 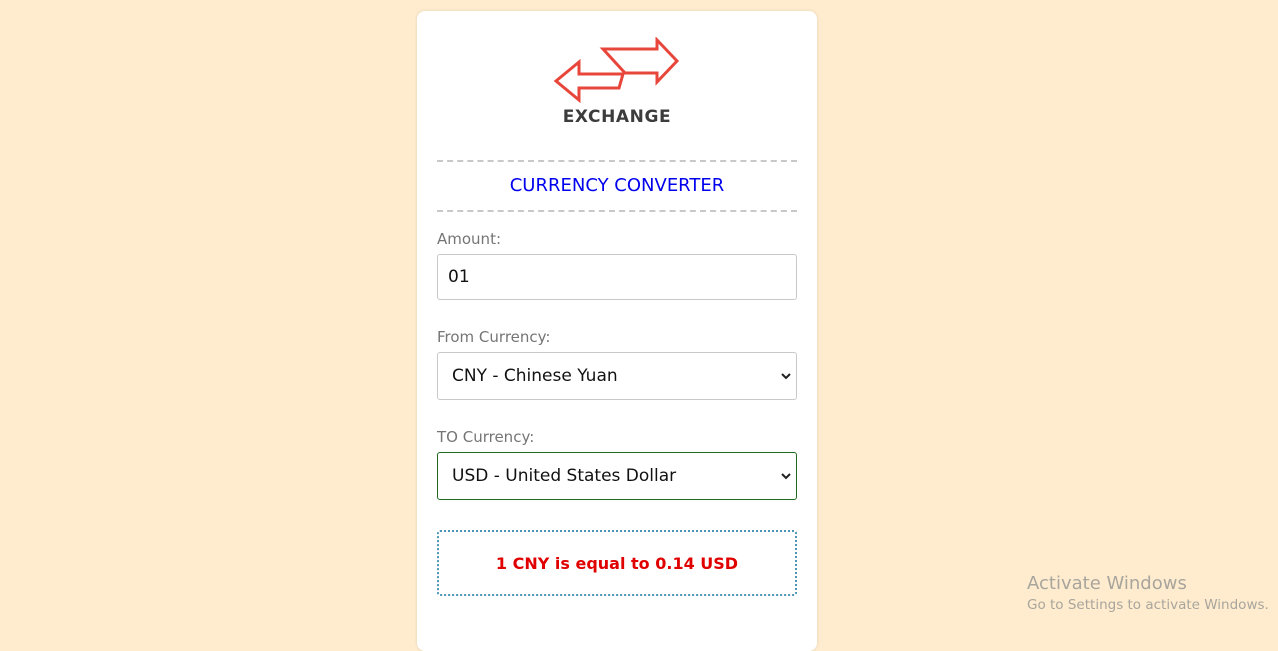 What do you see at coordinates (486, 437) in the screenshot?
I see `to-currency-label: TO Currency:` at bounding box center [486, 437].